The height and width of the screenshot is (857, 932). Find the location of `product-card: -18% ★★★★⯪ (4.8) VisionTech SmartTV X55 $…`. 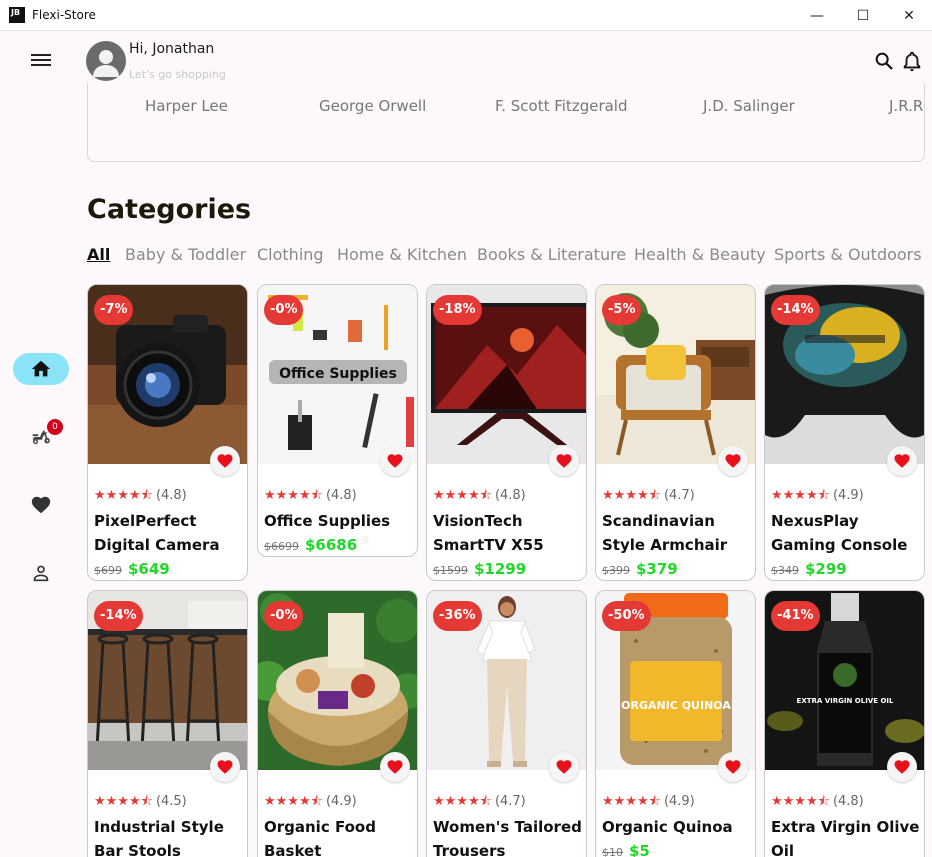

product-card: -18% ★★★★⯪ (4.8) VisionTech SmartTV X55 $… is located at coordinates (506, 432).